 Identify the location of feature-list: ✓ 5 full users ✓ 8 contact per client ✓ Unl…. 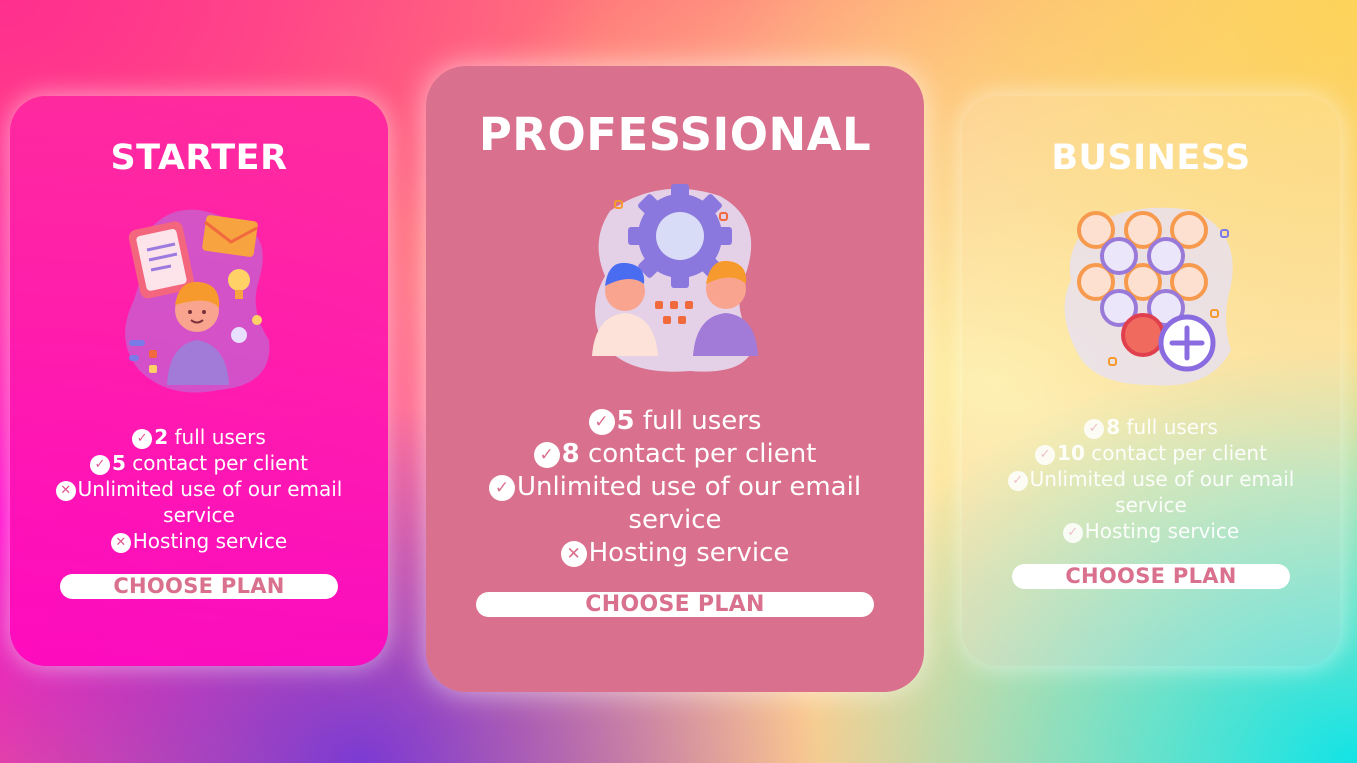
(675, 487).